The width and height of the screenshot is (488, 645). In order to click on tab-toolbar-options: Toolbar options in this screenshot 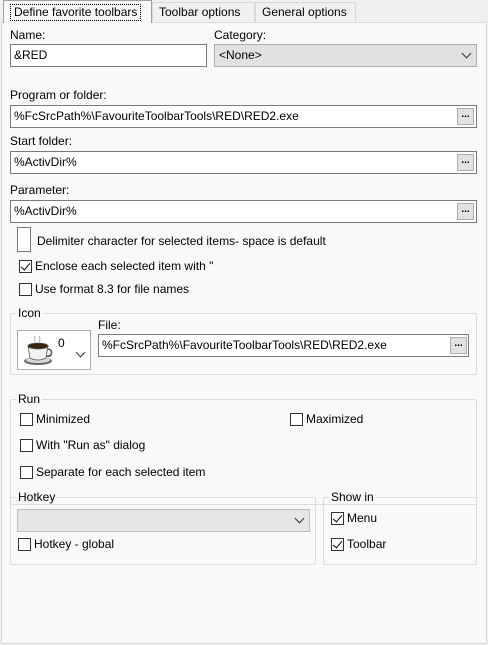, I will do `click(203, 12)`.